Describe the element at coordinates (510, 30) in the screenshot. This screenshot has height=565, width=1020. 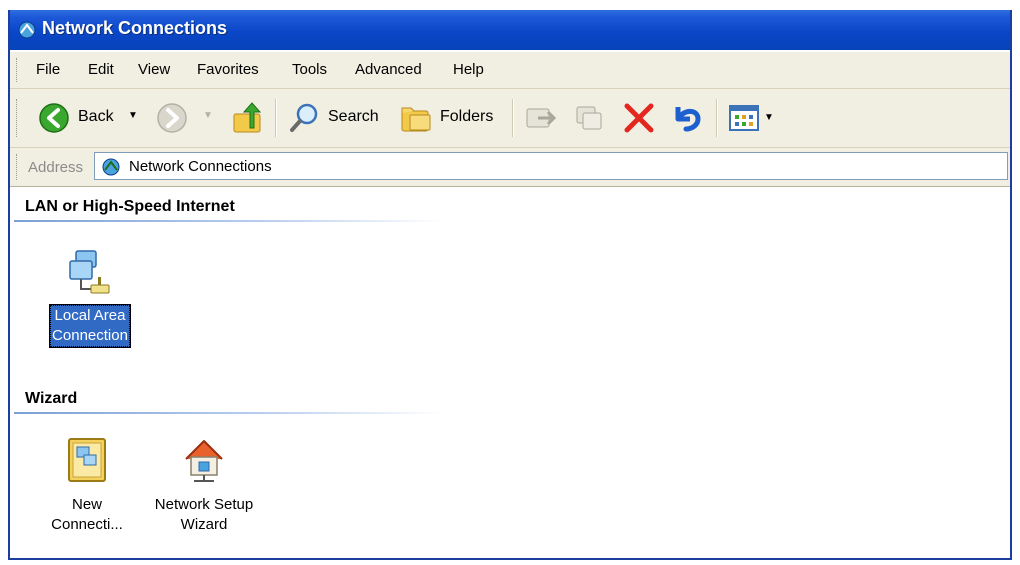
I see `title-bar: Network Connections` at that location.